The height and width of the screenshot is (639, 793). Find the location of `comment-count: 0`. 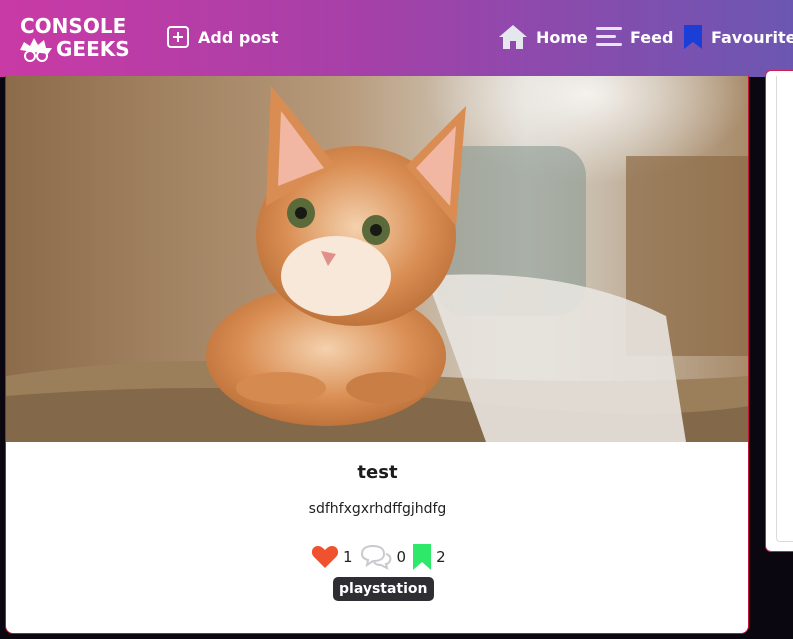

comment-count: 0 is located at coordinates (401, 557).